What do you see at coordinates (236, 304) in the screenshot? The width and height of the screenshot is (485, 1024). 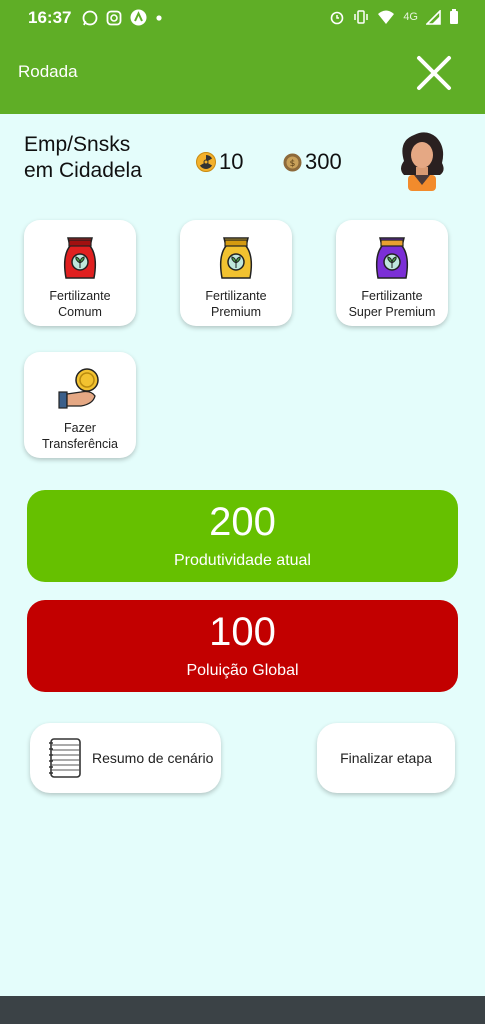 I see `card-label: Fertilizante Premium` at bounding box center [236, 304].